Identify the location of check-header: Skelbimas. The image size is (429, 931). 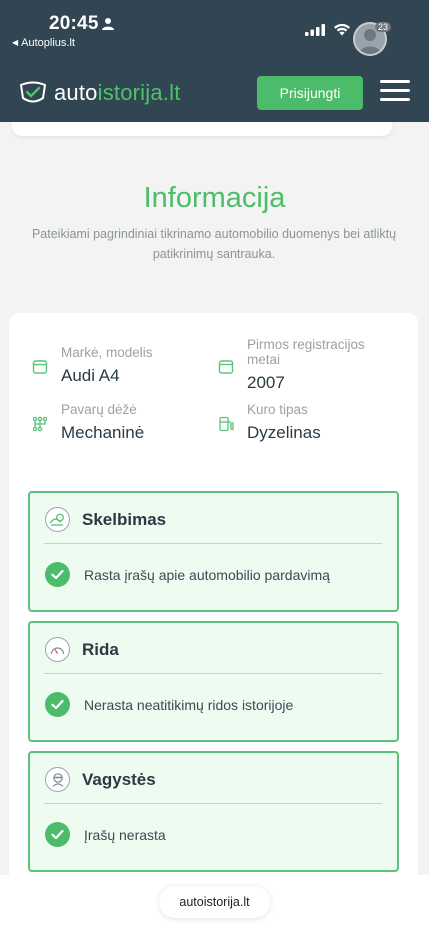
(105, 519).